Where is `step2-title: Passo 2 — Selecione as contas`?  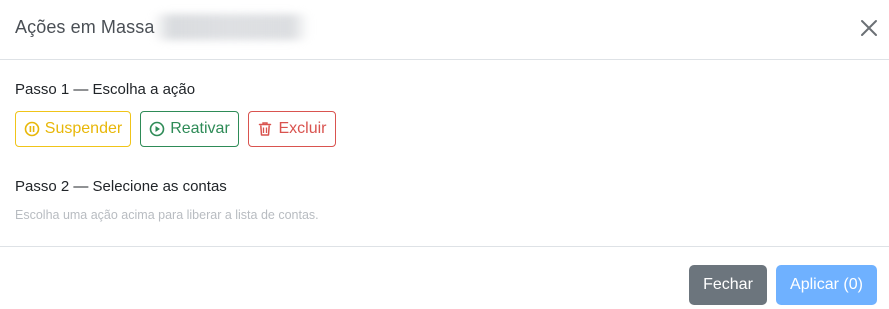 step2-title: Passo 2 — Selecione as contas is located at coordinates (121, 186).